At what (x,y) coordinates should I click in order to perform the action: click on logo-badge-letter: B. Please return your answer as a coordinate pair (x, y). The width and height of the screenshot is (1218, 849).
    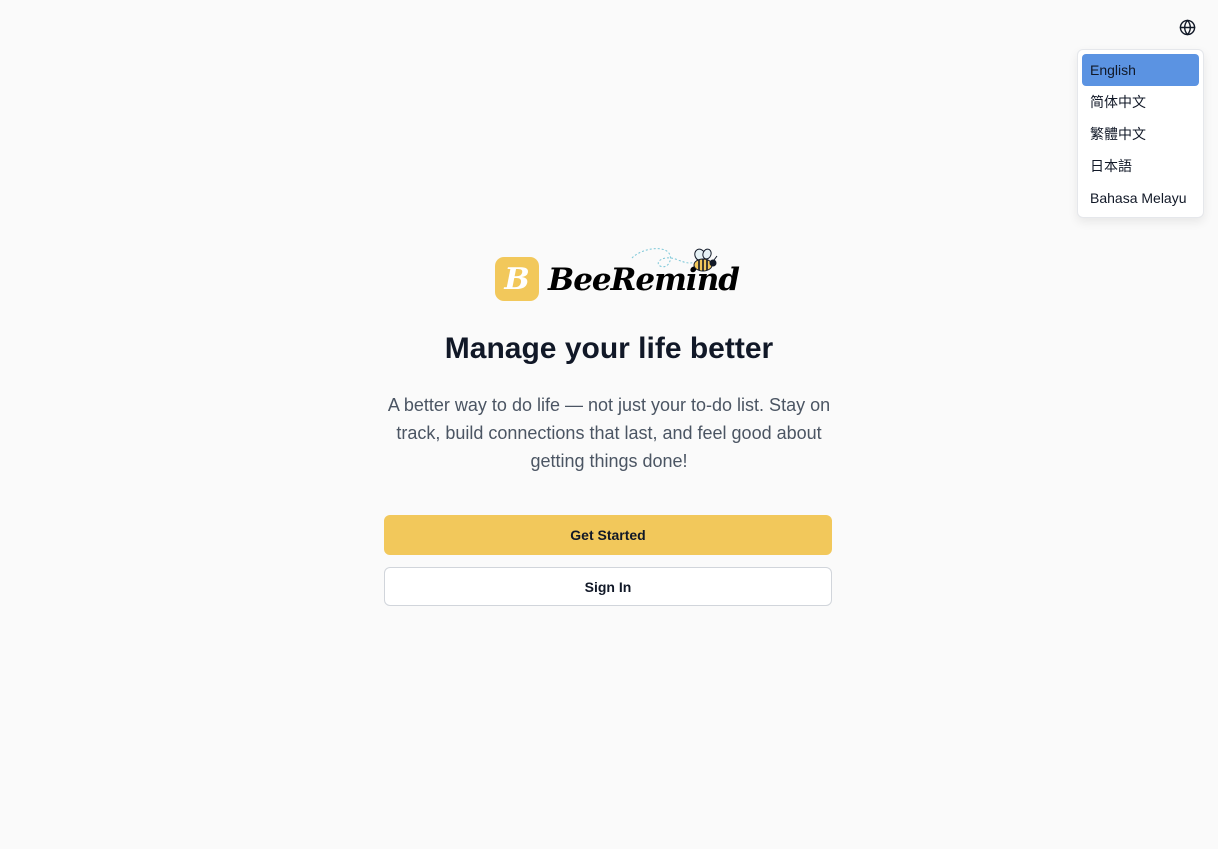
    Looking at the image, I should click on (517, 279).